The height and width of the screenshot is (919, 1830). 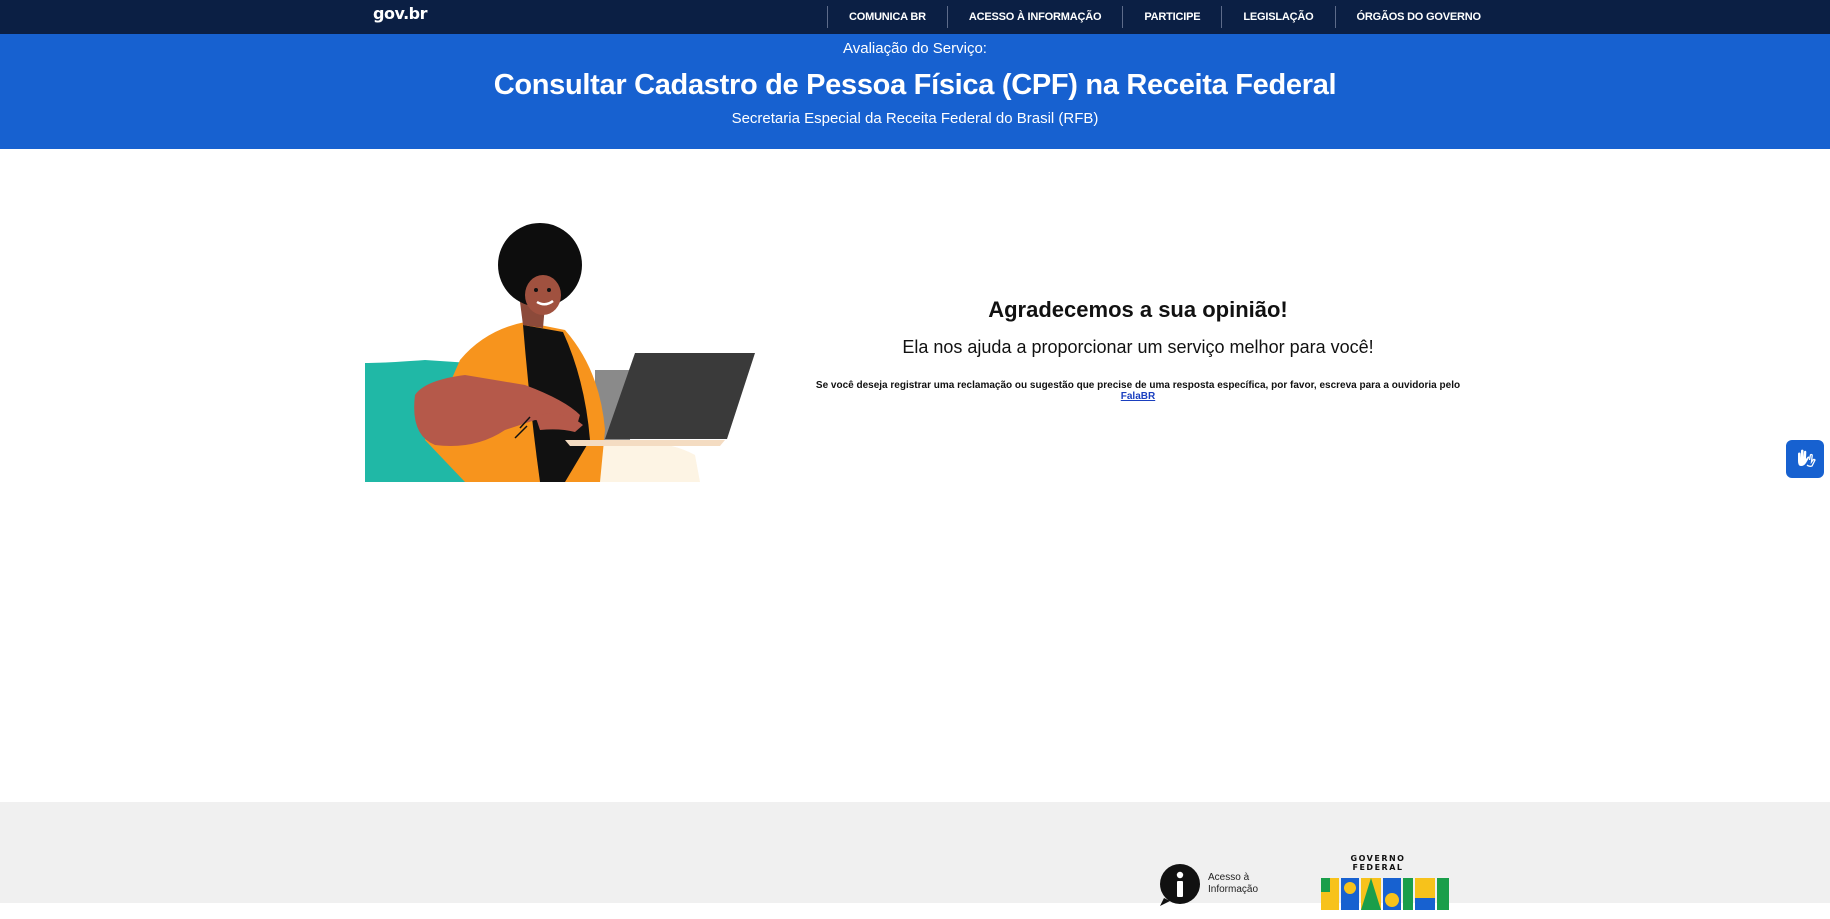 What do you see at coordinates (1138, 309) in the screenshot?
I see `thank-you-heading: Agradecemos a sua opinião!` at bounding box center [1138, 309].